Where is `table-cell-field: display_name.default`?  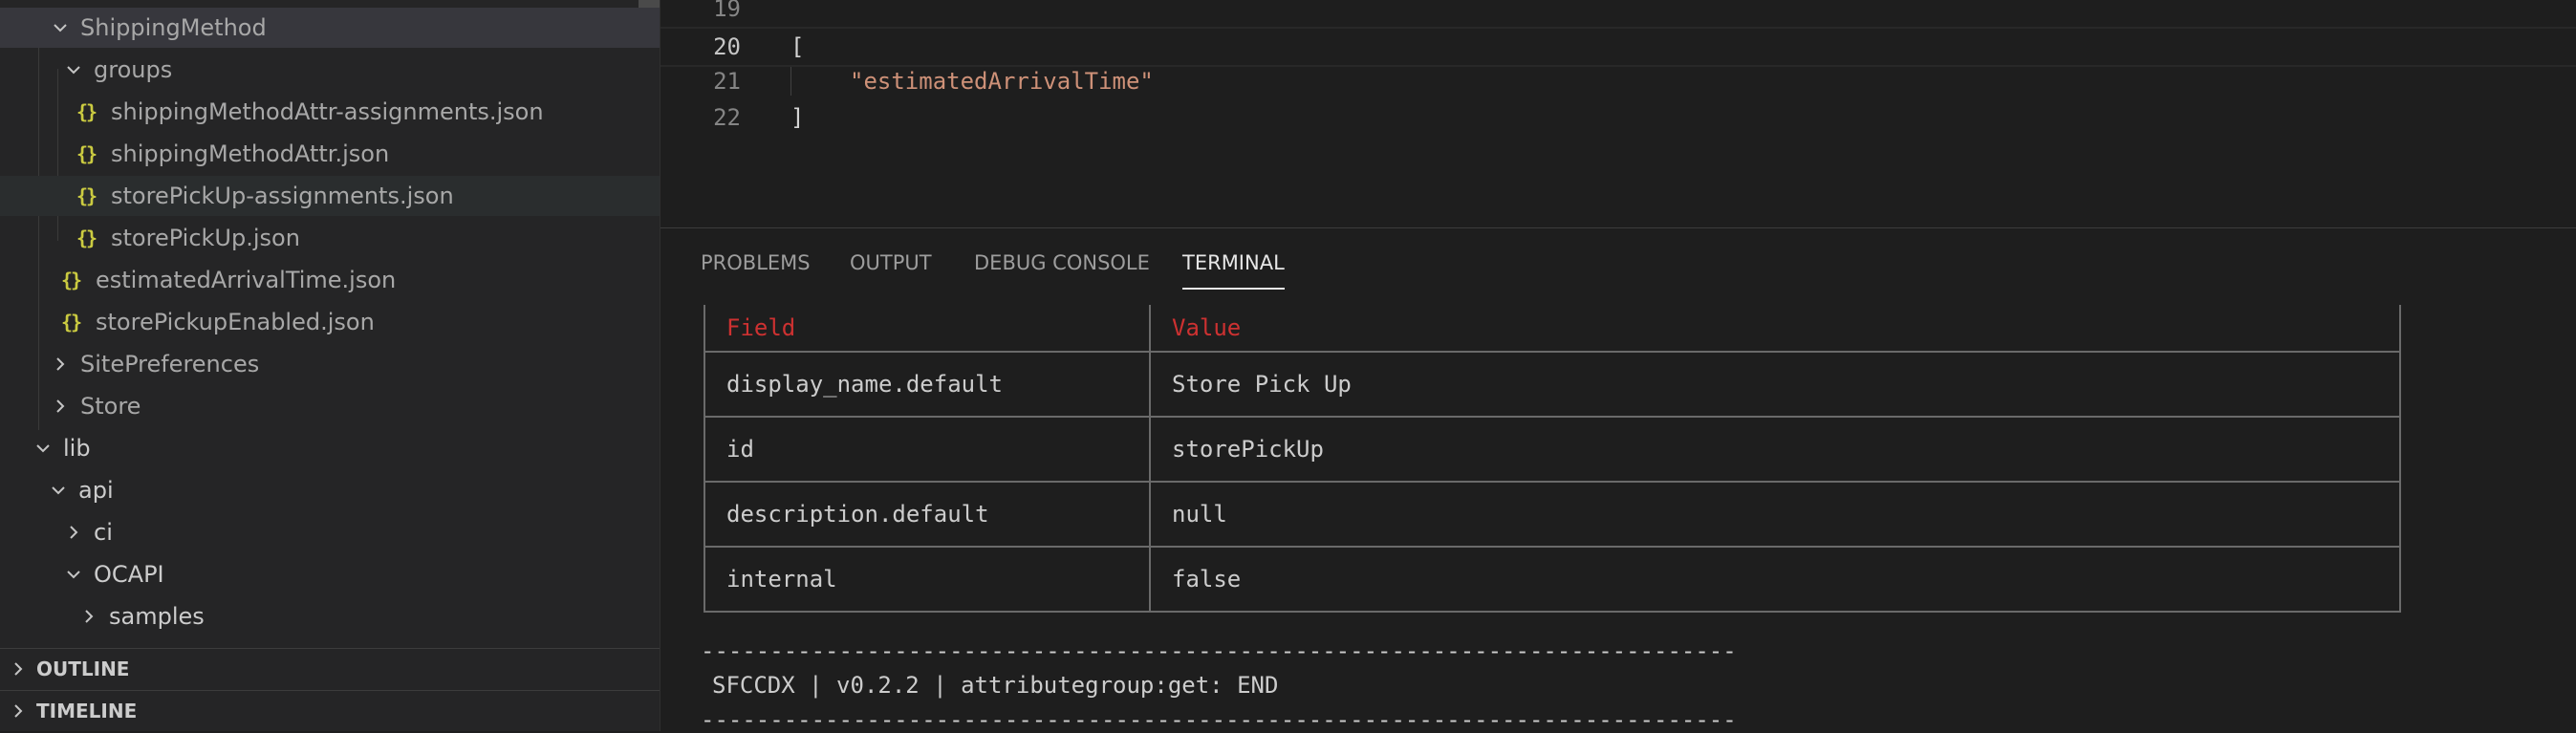 table-cell-field: display_name.default is located at coordinates (927, 385).